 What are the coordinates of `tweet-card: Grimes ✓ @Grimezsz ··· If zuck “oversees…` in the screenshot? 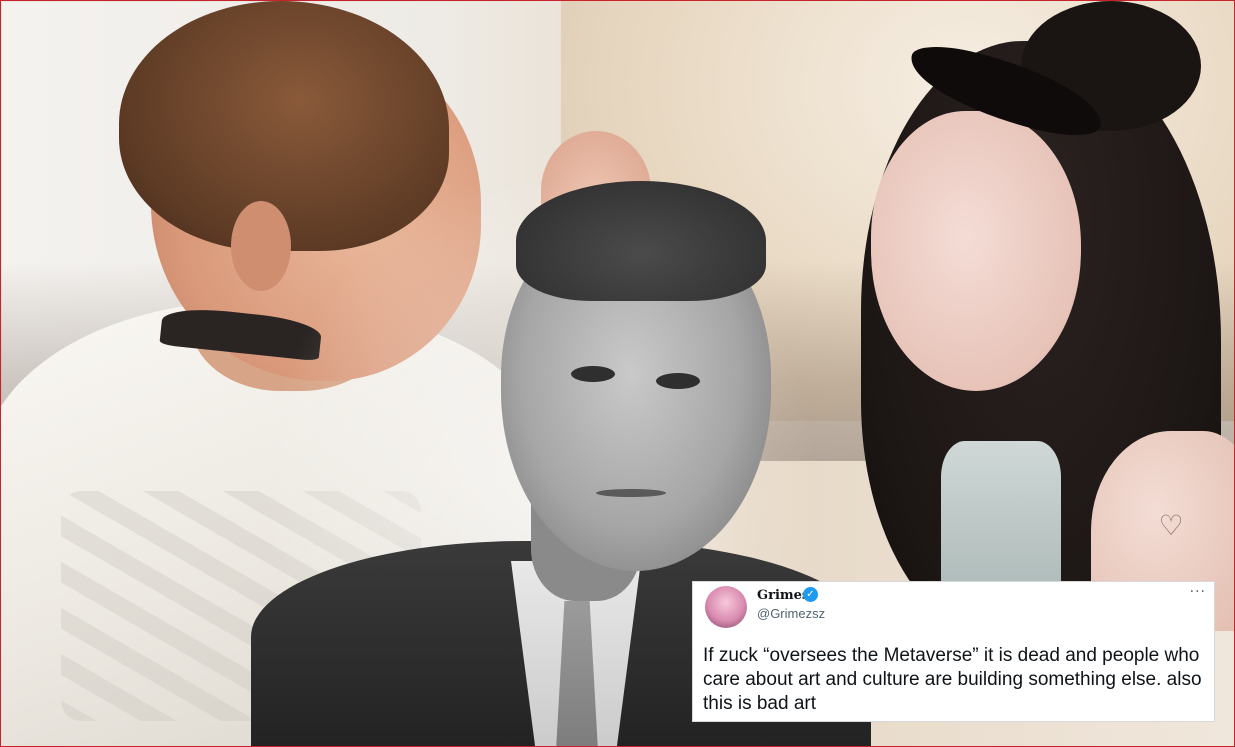 It's located at (953, 651).